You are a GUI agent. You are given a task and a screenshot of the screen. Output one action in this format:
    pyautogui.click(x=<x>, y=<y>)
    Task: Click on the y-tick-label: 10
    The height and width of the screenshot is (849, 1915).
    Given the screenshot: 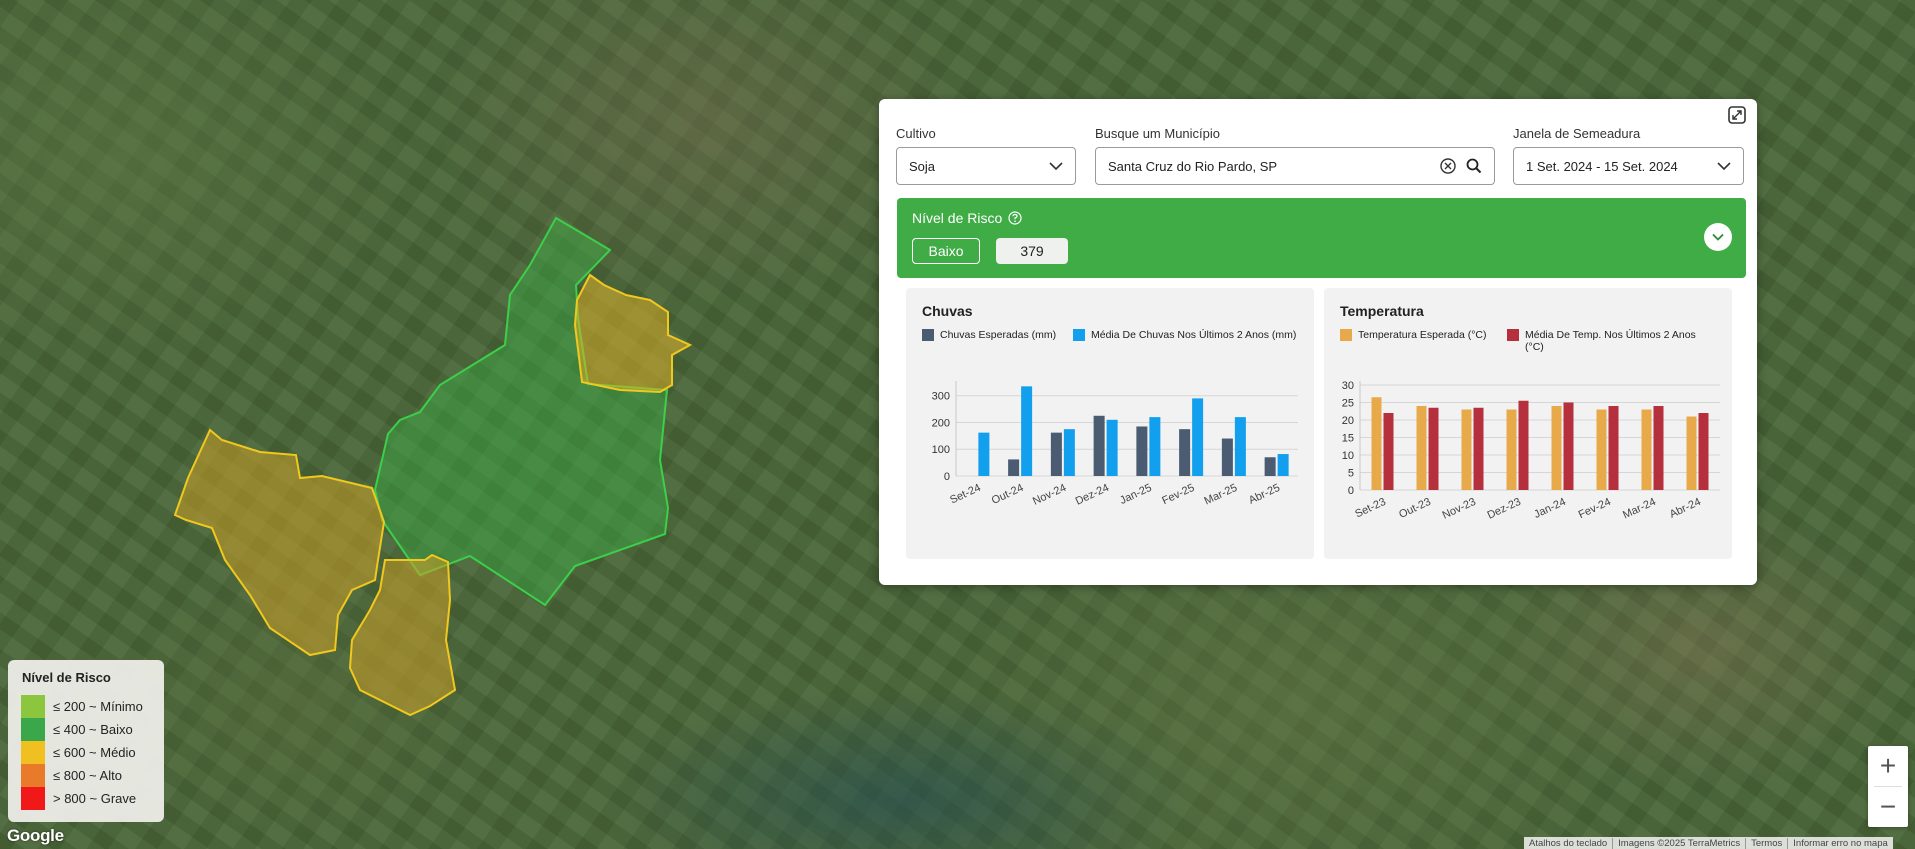 What is the action you would take?
    pyautogui.click(x=1348, y=456)
    